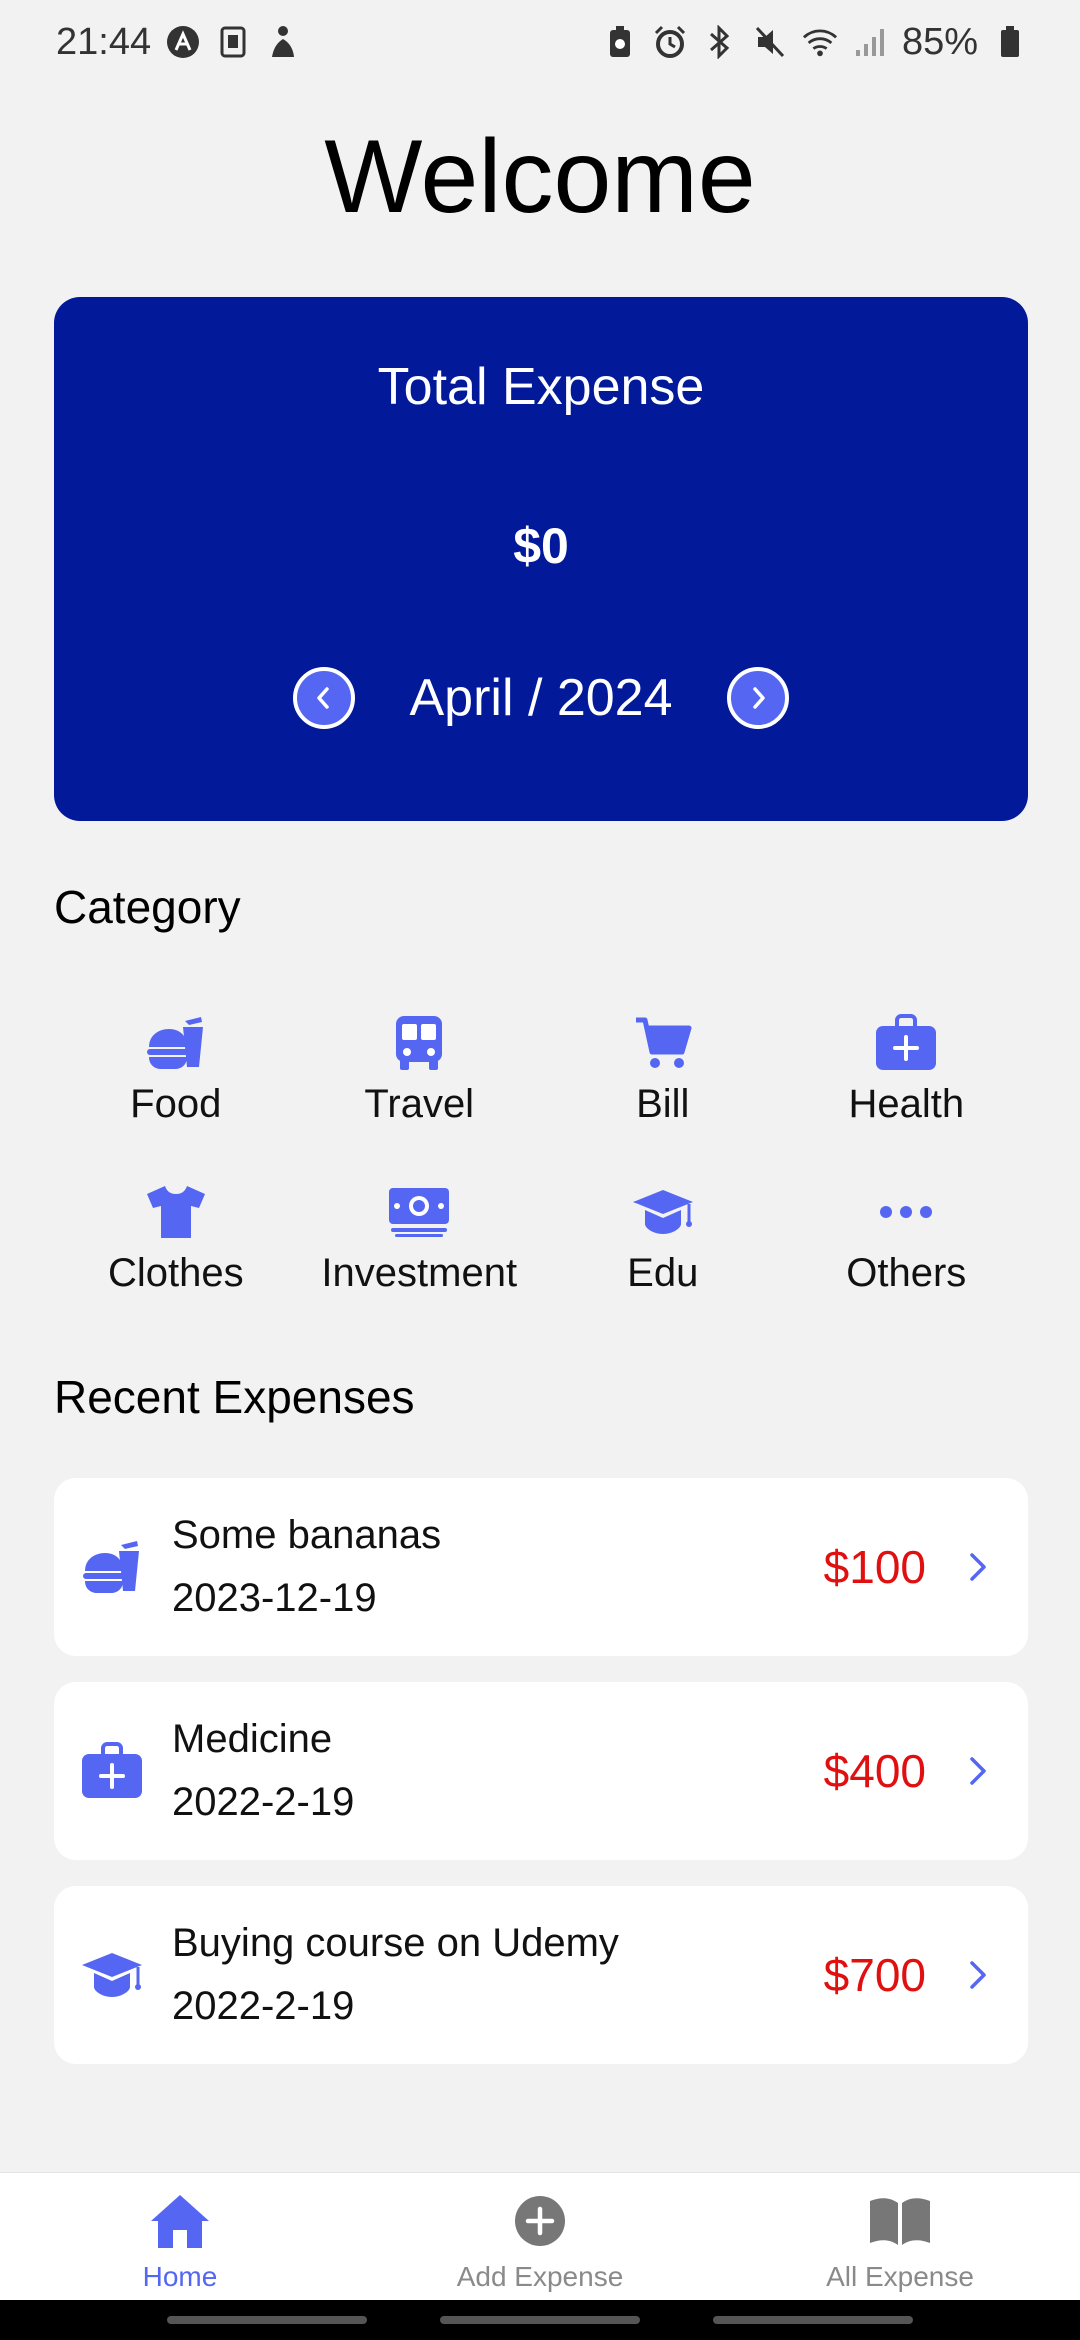 The image size is (1080, 2340). Describe the element at coordinates (540, 2276) in the screenshot. I see `nav-label: Add Expense` at that location.